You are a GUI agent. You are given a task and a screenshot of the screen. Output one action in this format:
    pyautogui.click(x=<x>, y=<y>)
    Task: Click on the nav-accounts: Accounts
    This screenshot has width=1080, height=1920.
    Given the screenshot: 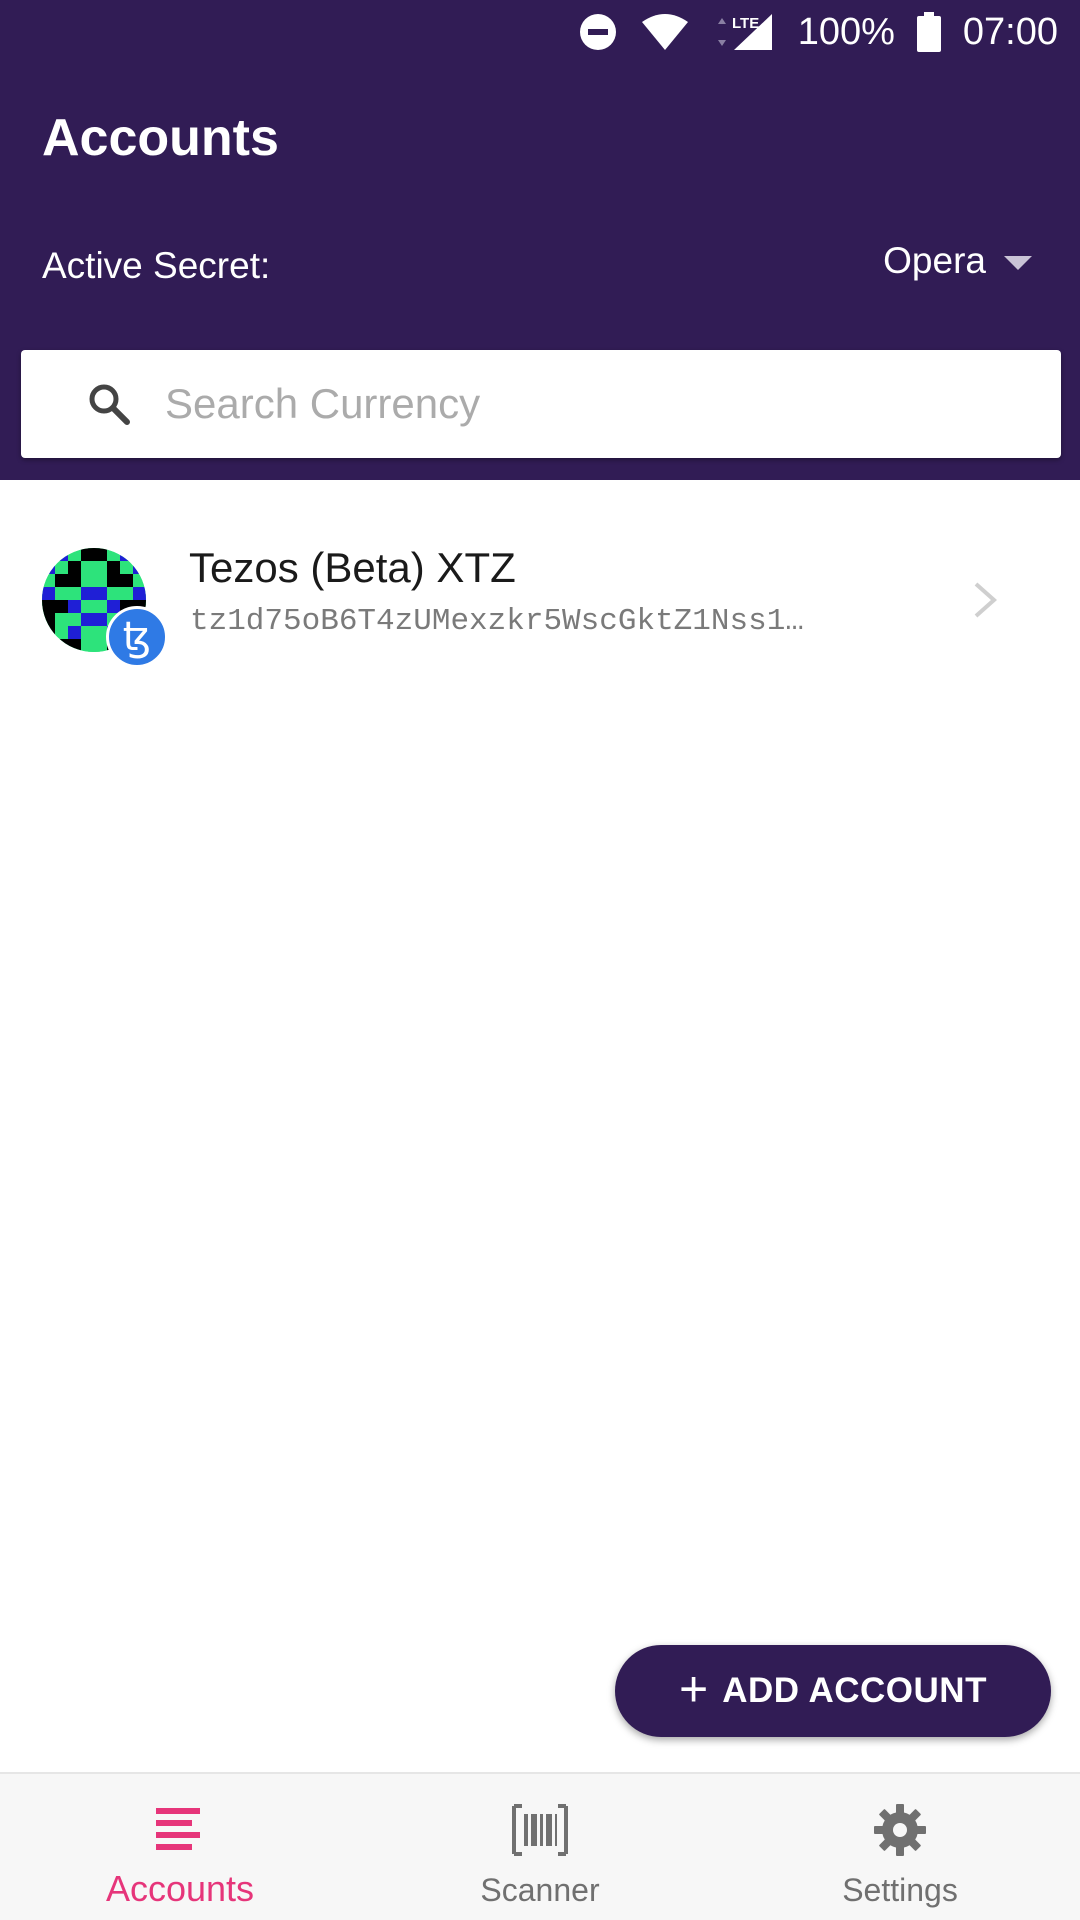 What is the action you would take?
    pyautogui.click(x=180, y=1847)
    